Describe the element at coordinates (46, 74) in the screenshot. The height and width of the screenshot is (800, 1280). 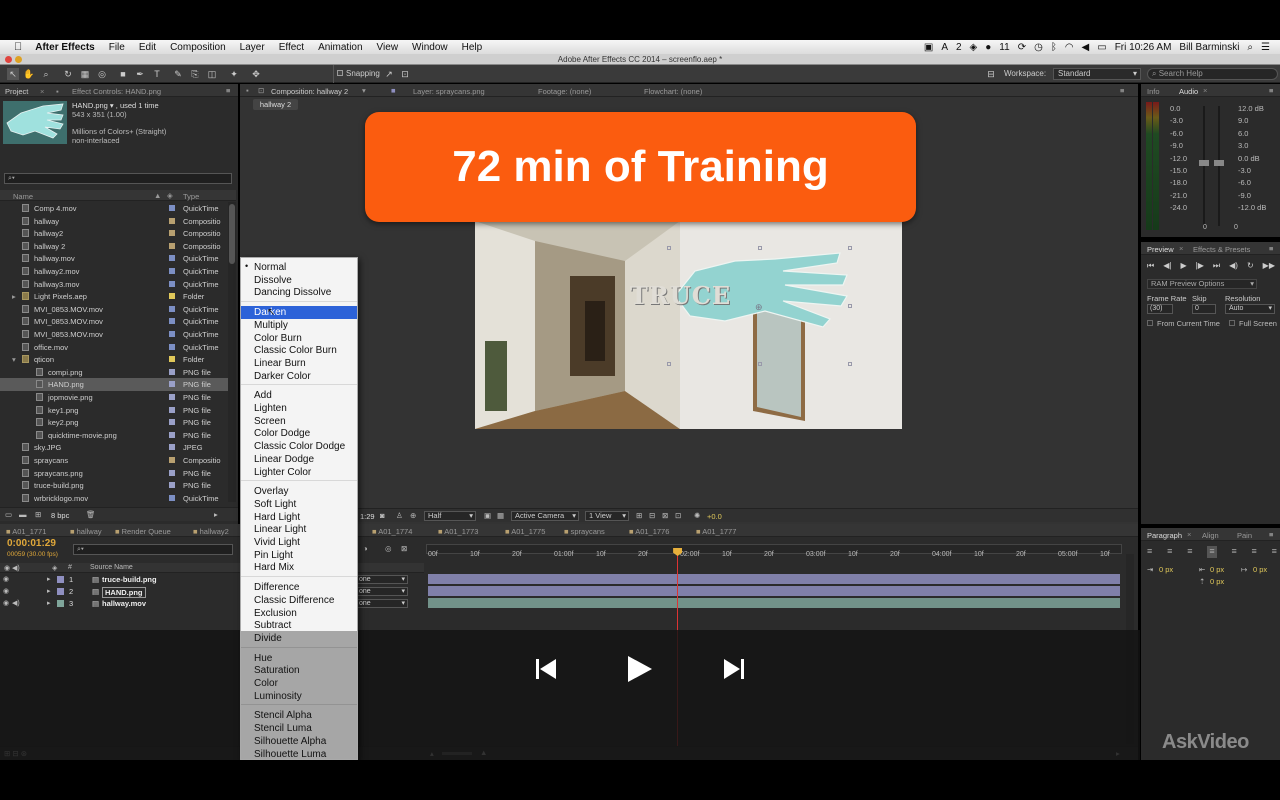
I see `zoom-tool-icon: ⌕` at that location.